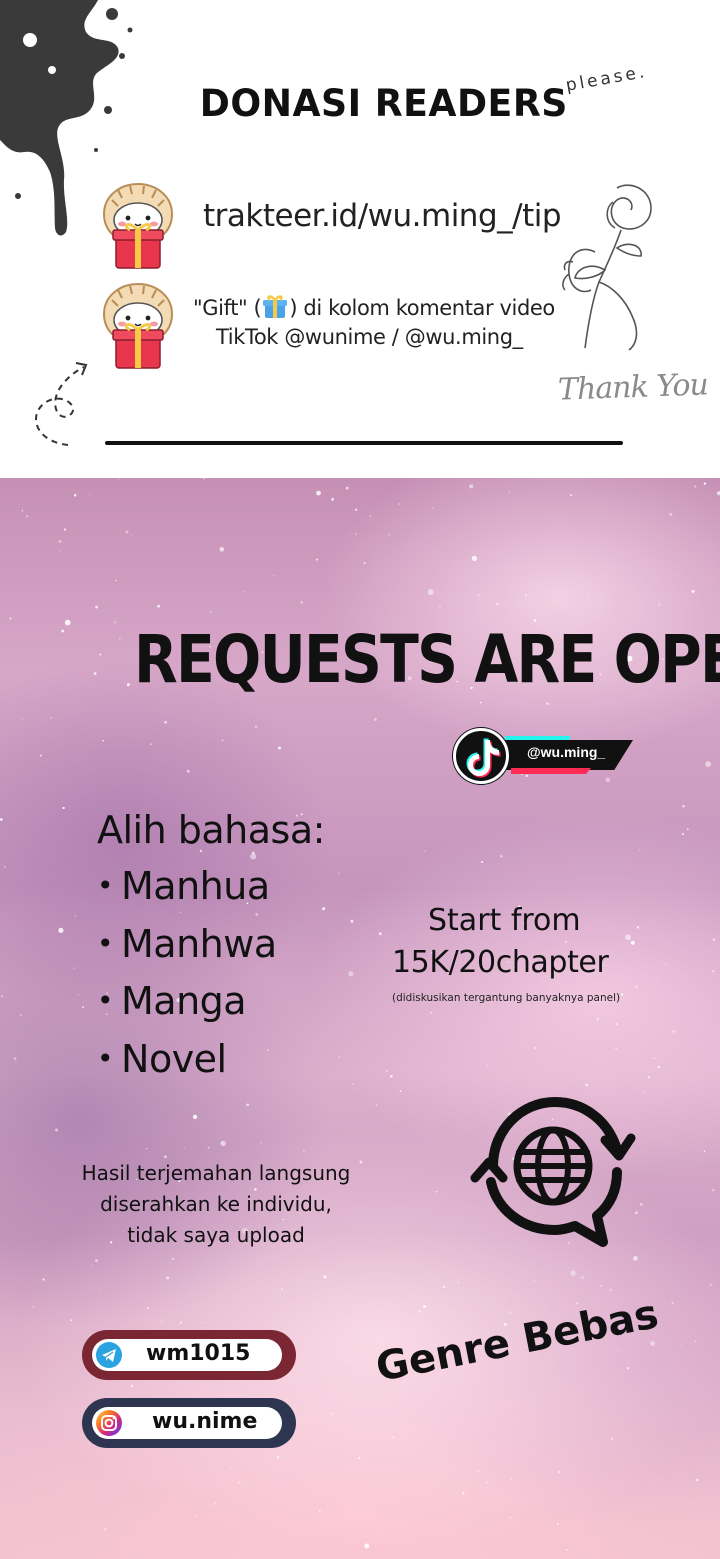 The image size is (720, 1559). What do you see at coordinates (189, 1355) in the screenshot?
I see `telegram-contact: wm1015` at bounding box center [189, 1355].